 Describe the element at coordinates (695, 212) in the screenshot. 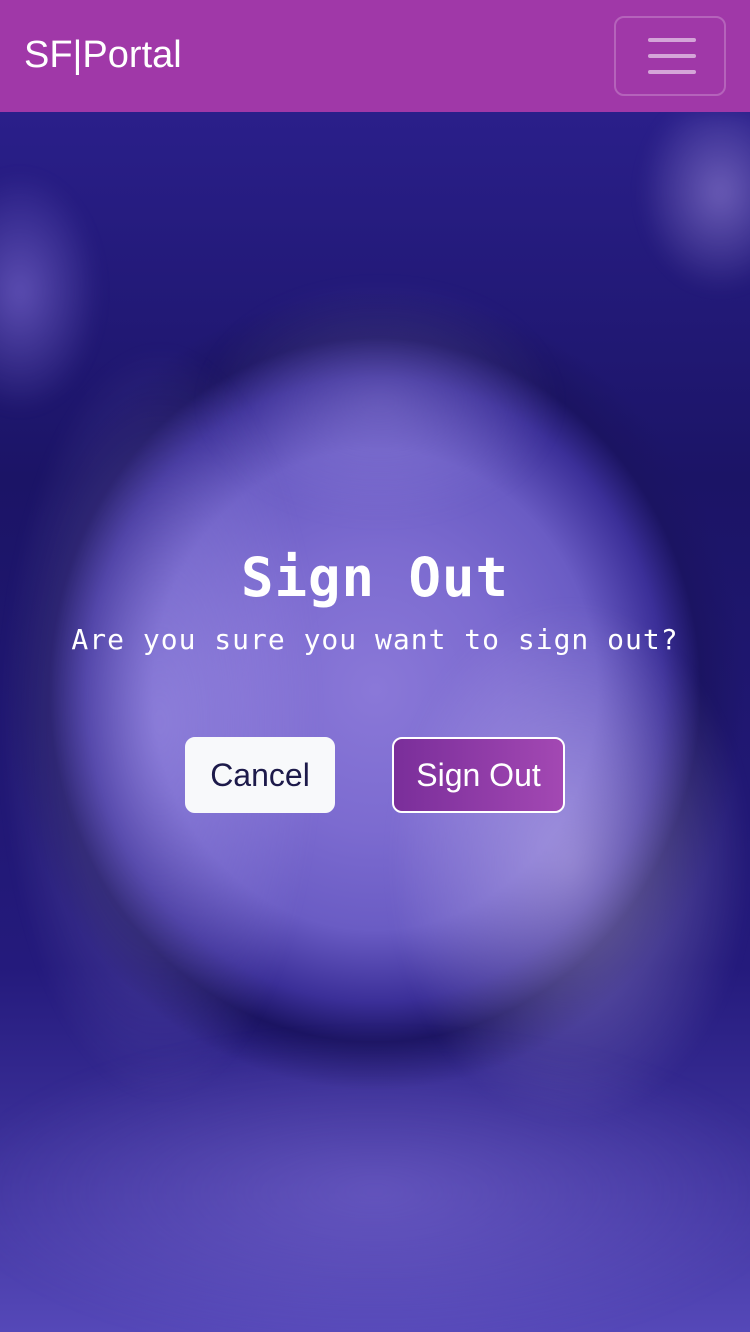

I see `background-swirl-top-right` at that location.